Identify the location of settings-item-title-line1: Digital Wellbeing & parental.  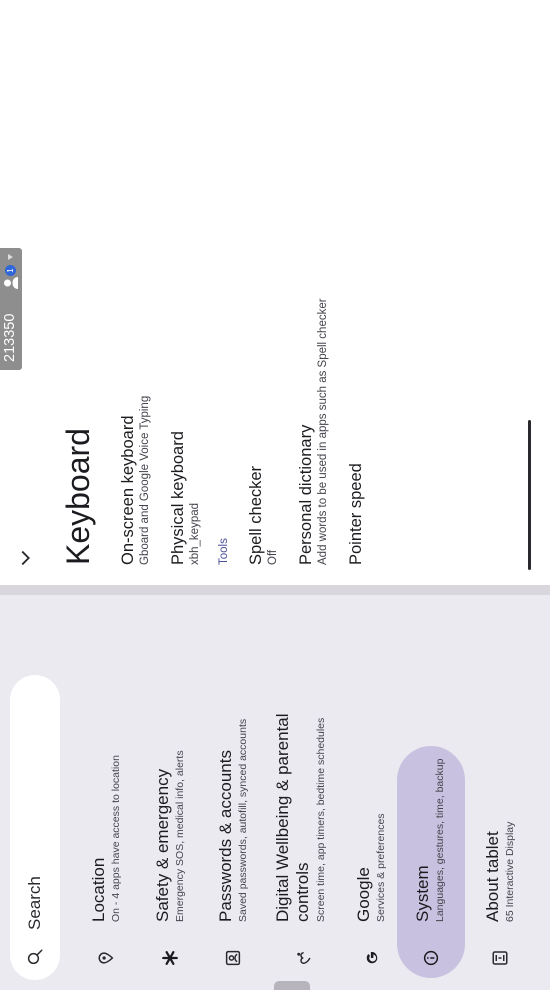
(282, 817).